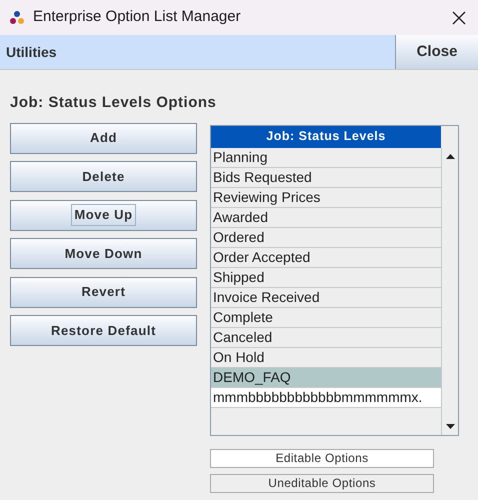  Describe the element at coordinates (326, 318) in the screenshot. I see `list-row: Complete` at that location.